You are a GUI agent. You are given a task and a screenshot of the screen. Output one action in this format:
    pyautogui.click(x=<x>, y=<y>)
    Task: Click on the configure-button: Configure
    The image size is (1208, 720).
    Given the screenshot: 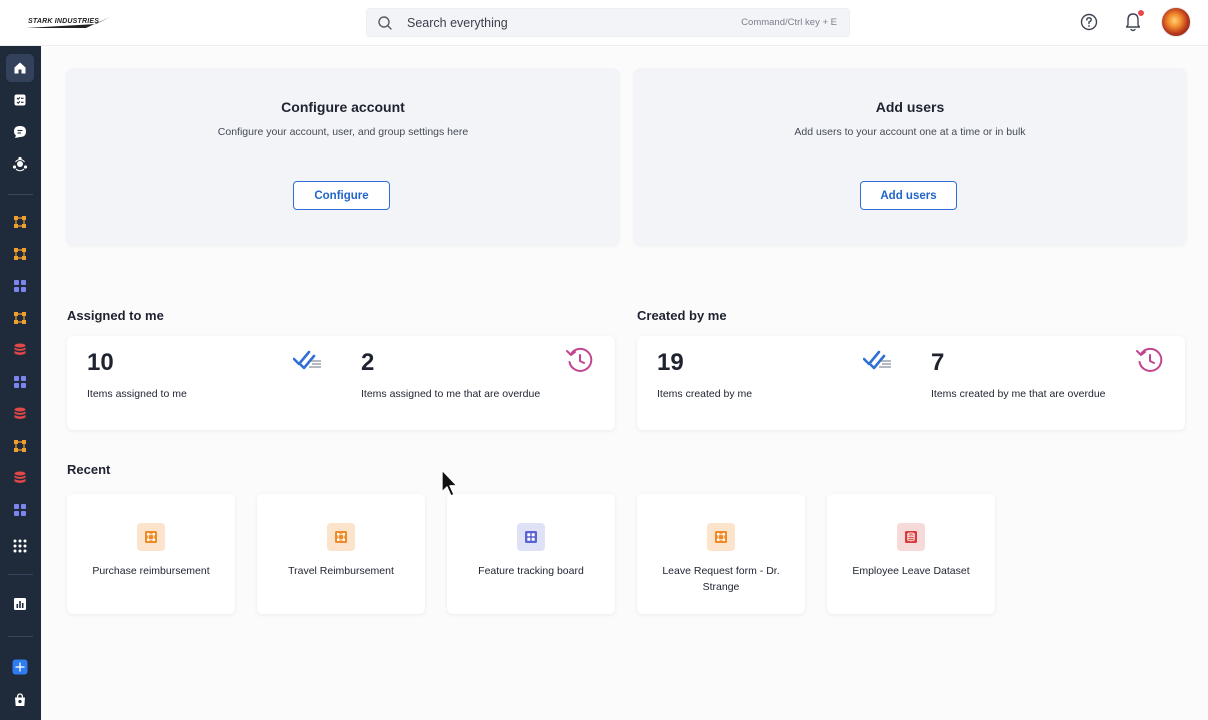 What is the action you would take?
    pyautogui.click(x=341, y=195)
    